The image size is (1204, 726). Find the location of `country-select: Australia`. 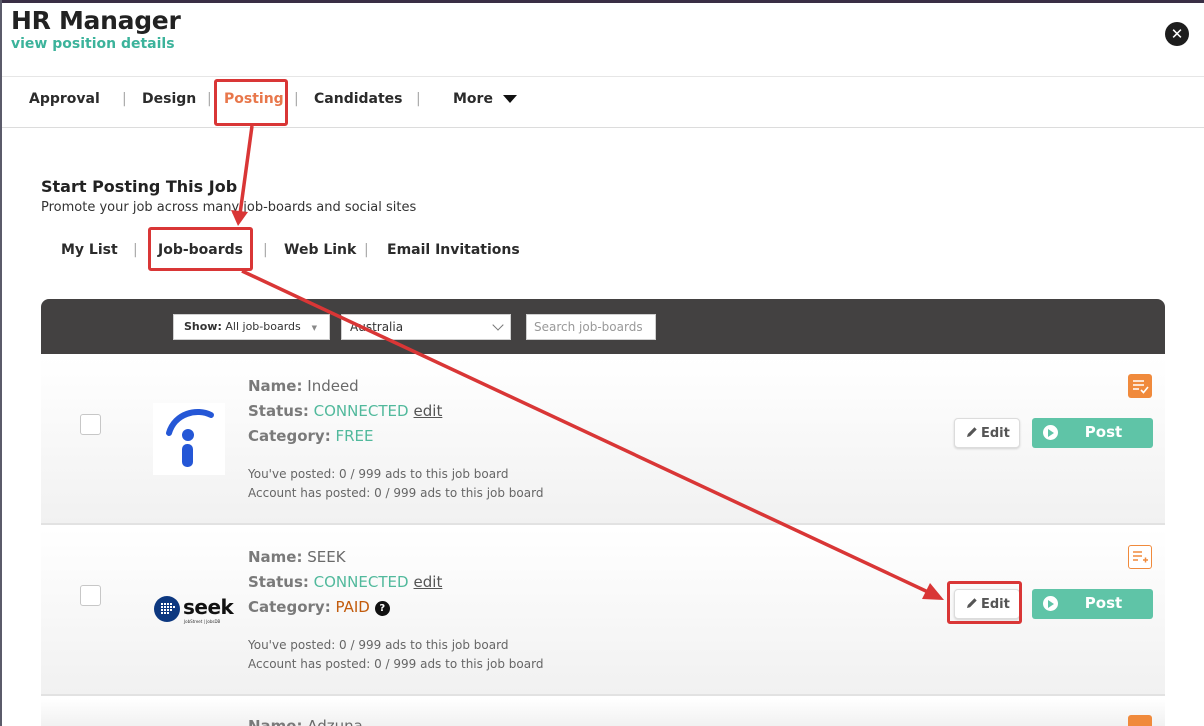

country-select: Australia is located at coordinates (426, 327).